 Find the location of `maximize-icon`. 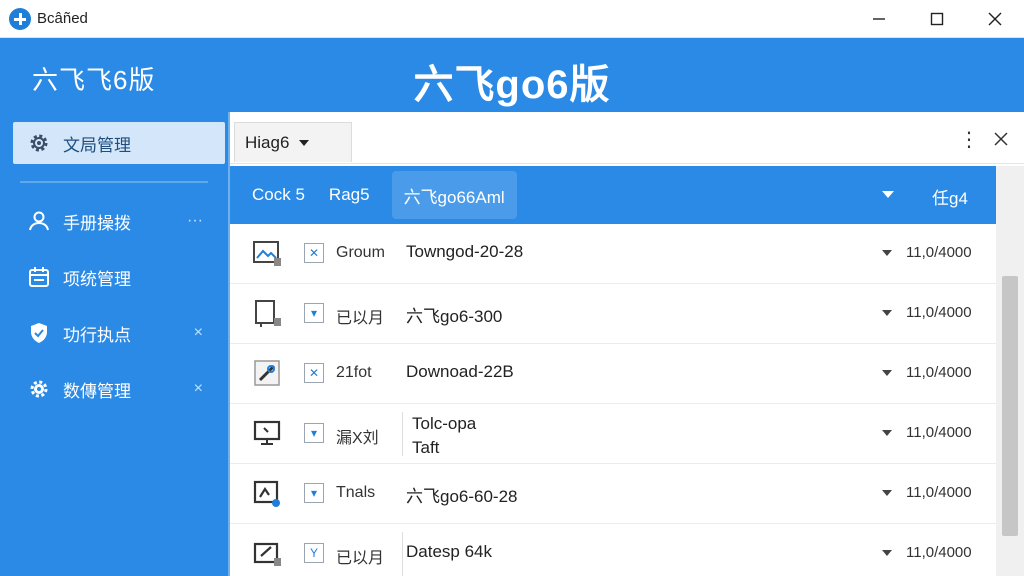

maximize-icon is located at coordinates (937, 18).